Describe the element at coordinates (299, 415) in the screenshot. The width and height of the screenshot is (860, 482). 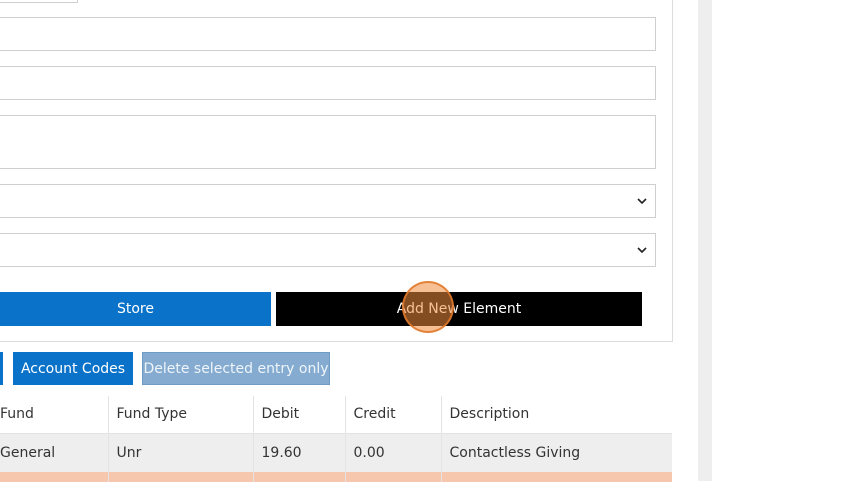
I see `column-header-debit: Debit` at that location.